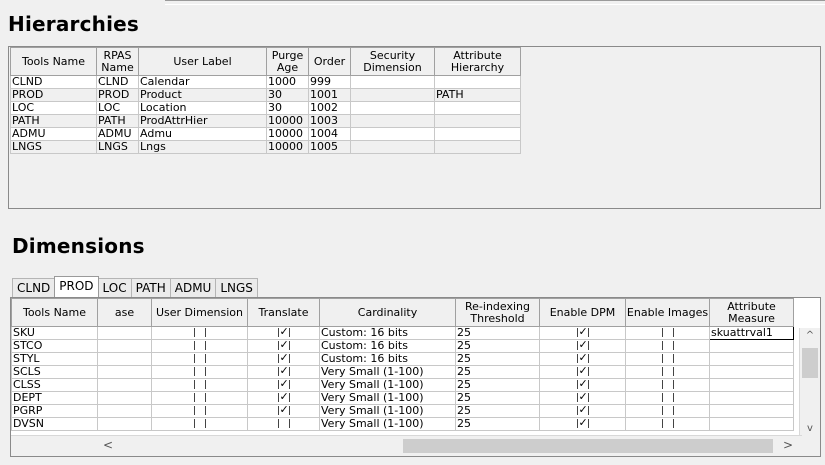 This screenshot has width=825, height=465. What do you see at coordinates (751, 333) in the screenshot?
I see `table-cell: skuattrval1` at bounding box center [751, 333].